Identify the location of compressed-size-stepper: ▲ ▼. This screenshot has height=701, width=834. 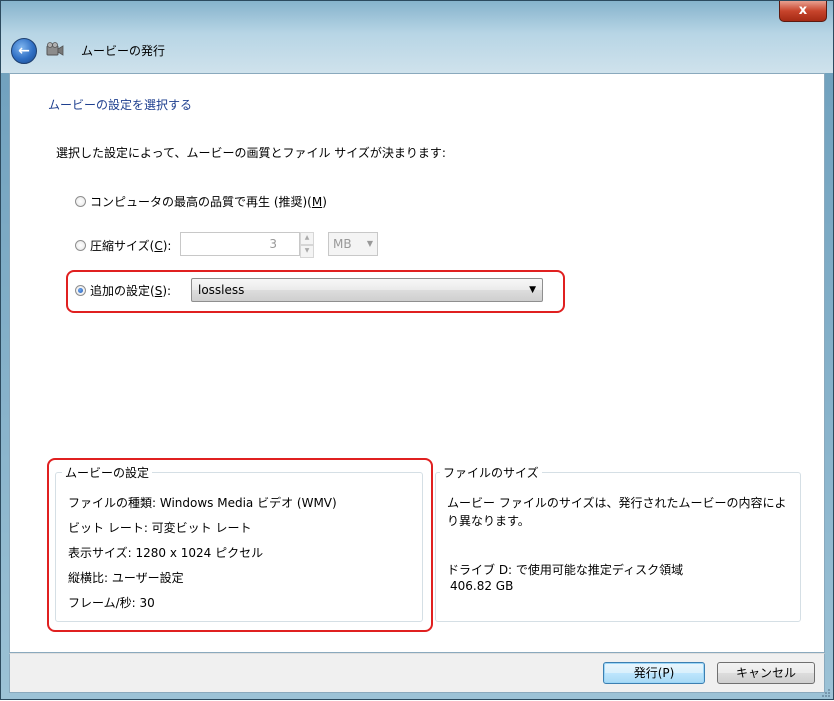
(307, 245).